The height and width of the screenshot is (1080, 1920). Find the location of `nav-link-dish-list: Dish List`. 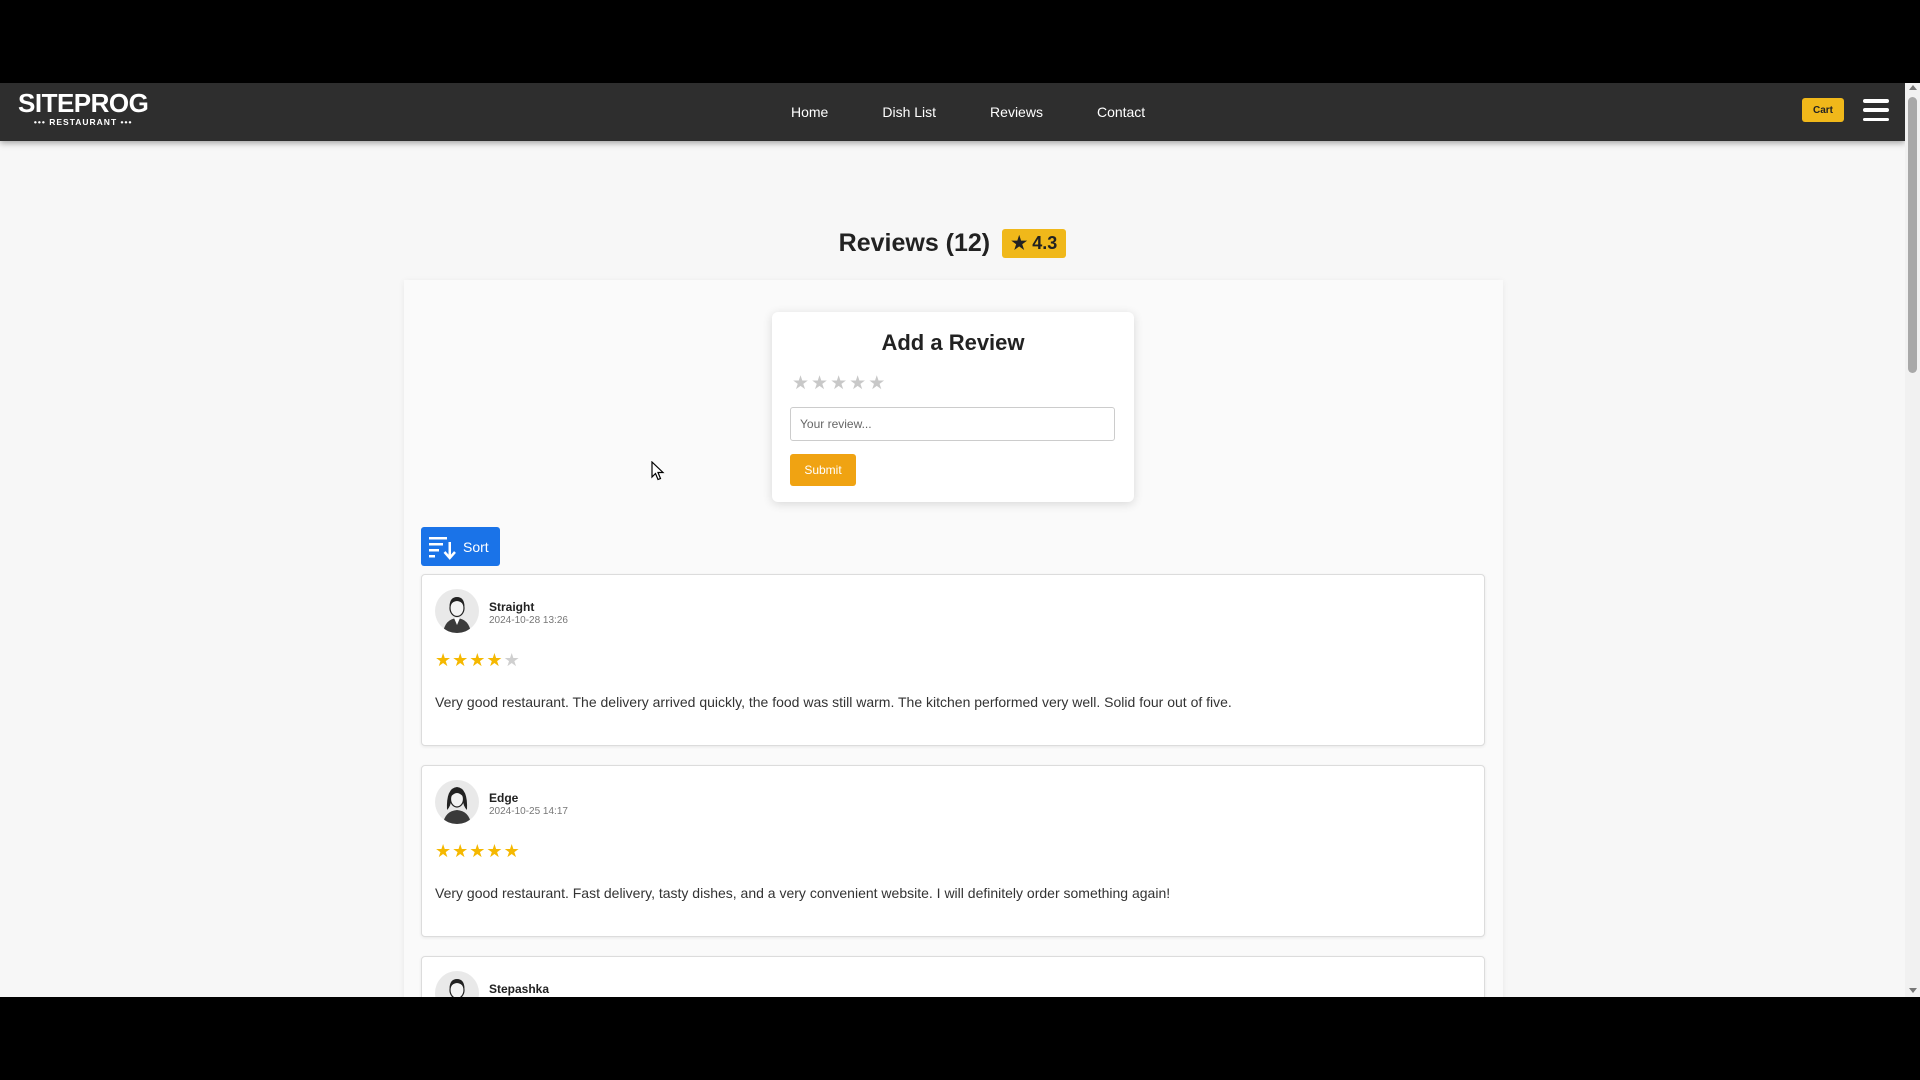

nav-link-dish-list: Dish List is located at coordinates (909, 112).